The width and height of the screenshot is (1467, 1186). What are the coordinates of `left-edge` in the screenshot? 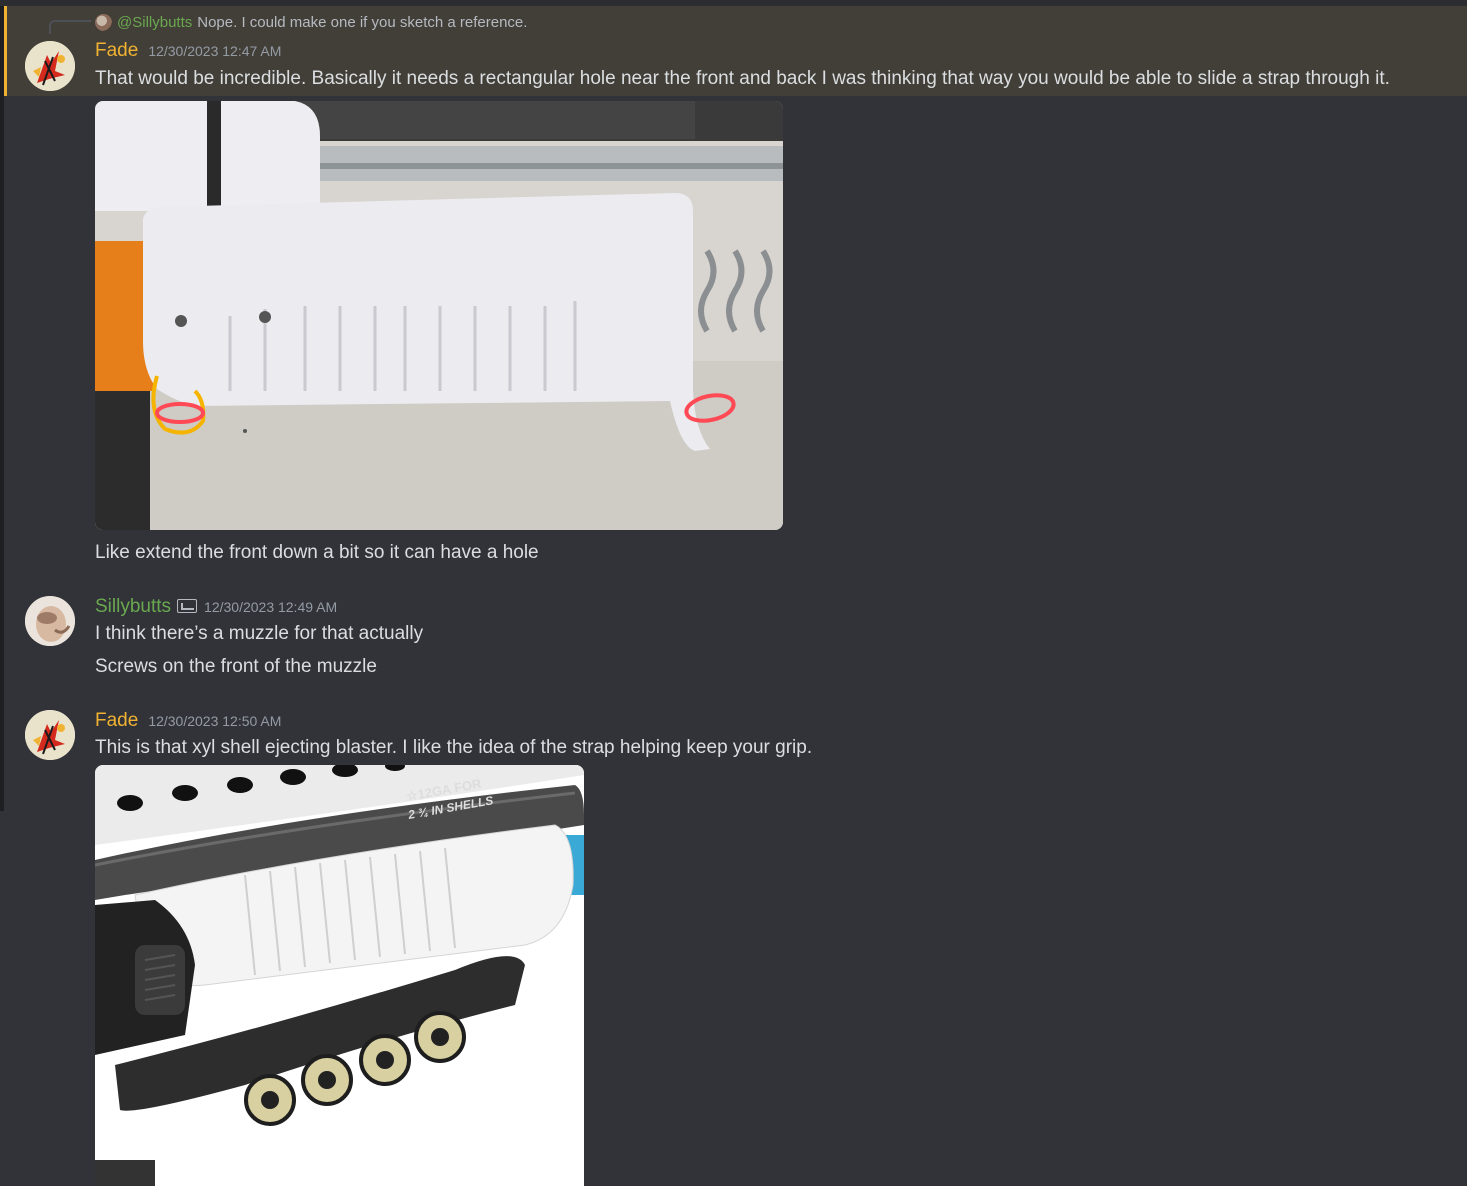 It's located at (2, 408).